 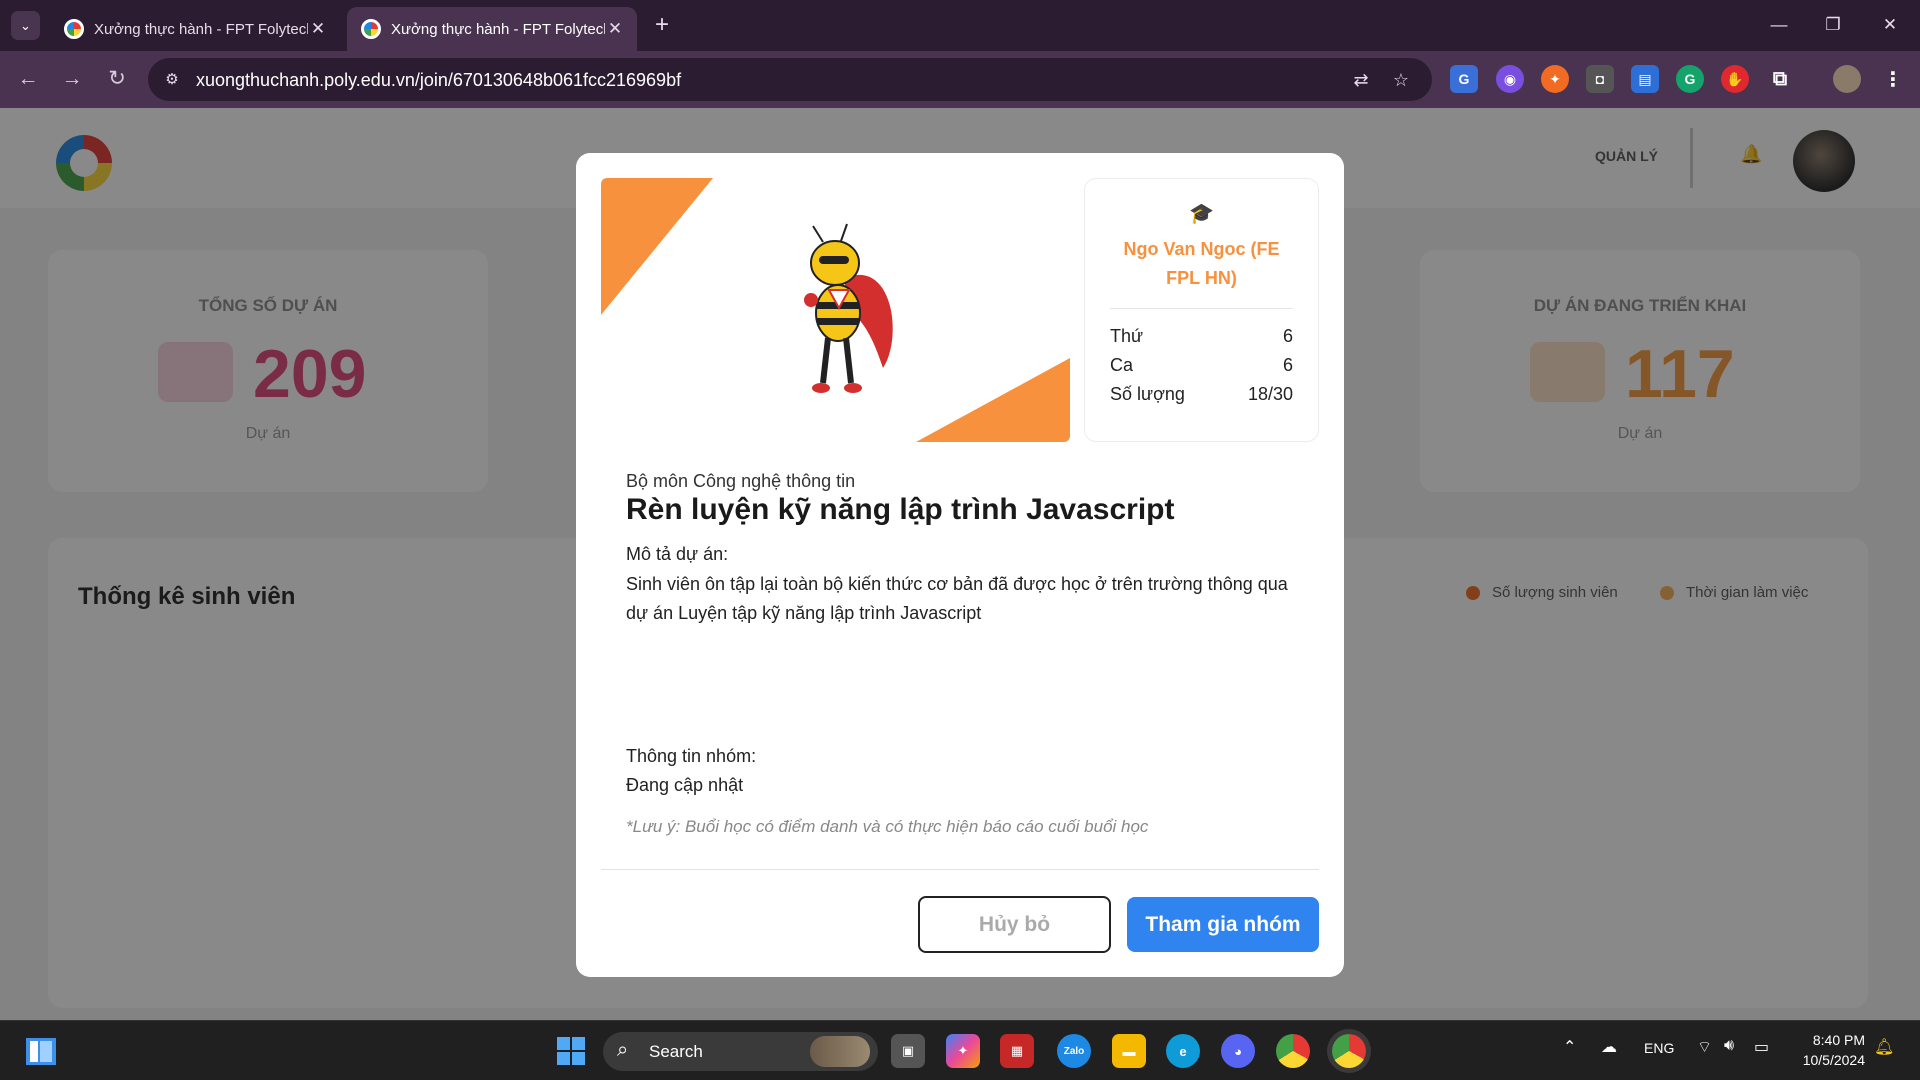 What do you see at coordinates (691, 756) in the screenshot?
I see `group-info-label: Thông tin nhóm:` at bounding box center [691, 756].